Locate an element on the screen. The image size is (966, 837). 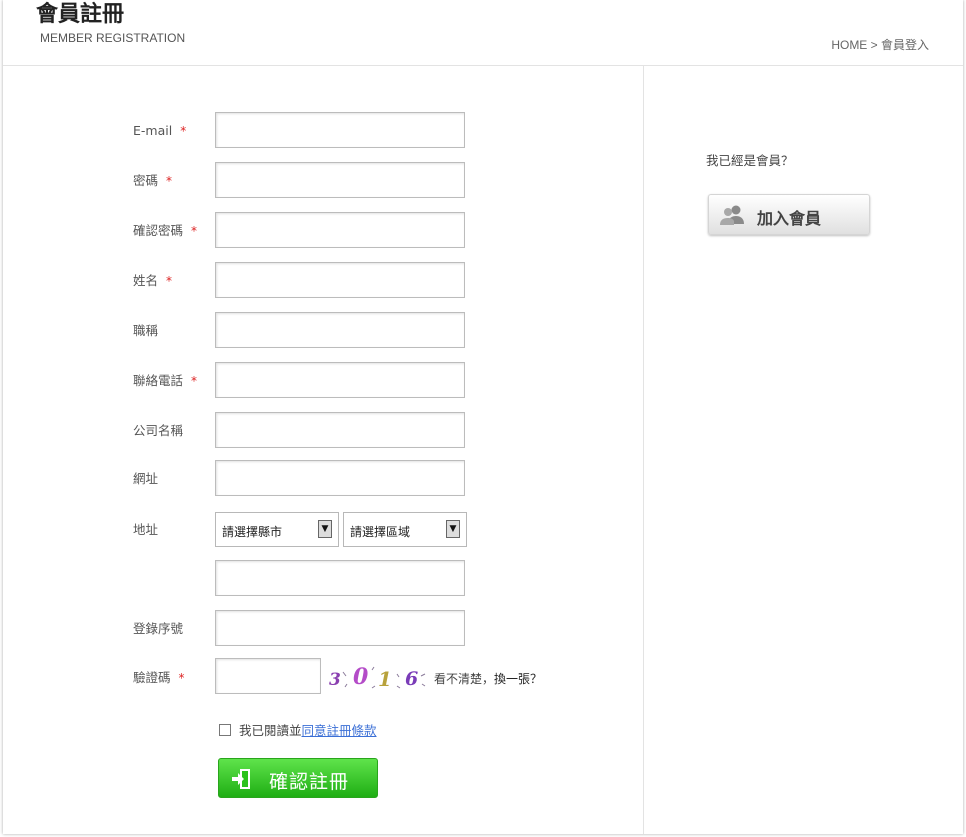
page-title: 會員註冊 is located at coordinates (80, 14).